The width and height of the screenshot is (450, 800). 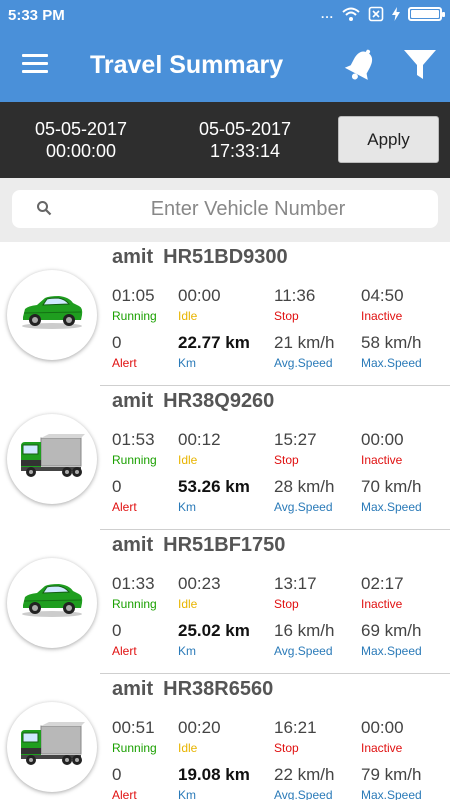 What do you see at coordinates (319, 640) in the screenshot?
I see `avg-speed-stat: 16 km/h Avg.Speed` at bounding box center [319, 640].